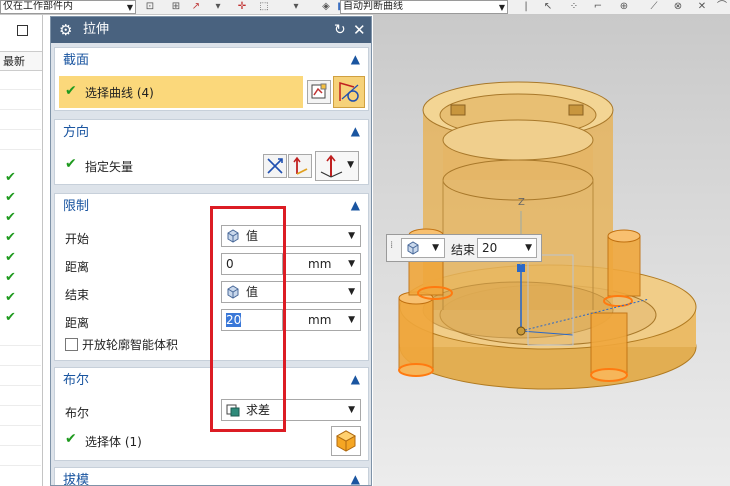 The height and width of the screenshot is (486, 730). Describe the element at coordinates (38, 6) in the screenshot. I see `assembly-scope-text: 仅在工作部件内` at that location.